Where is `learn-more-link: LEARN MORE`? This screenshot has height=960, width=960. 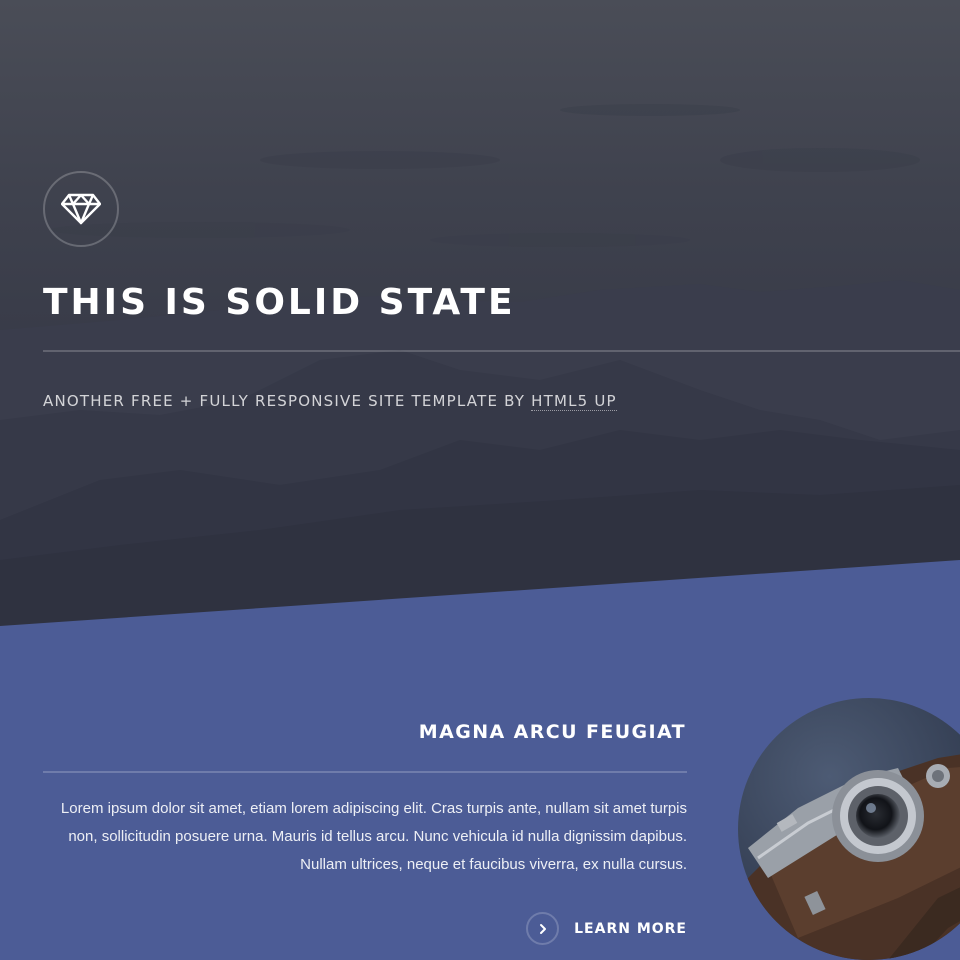 learn-more-link: LEARN MORE is located at coordinates (606, 928).